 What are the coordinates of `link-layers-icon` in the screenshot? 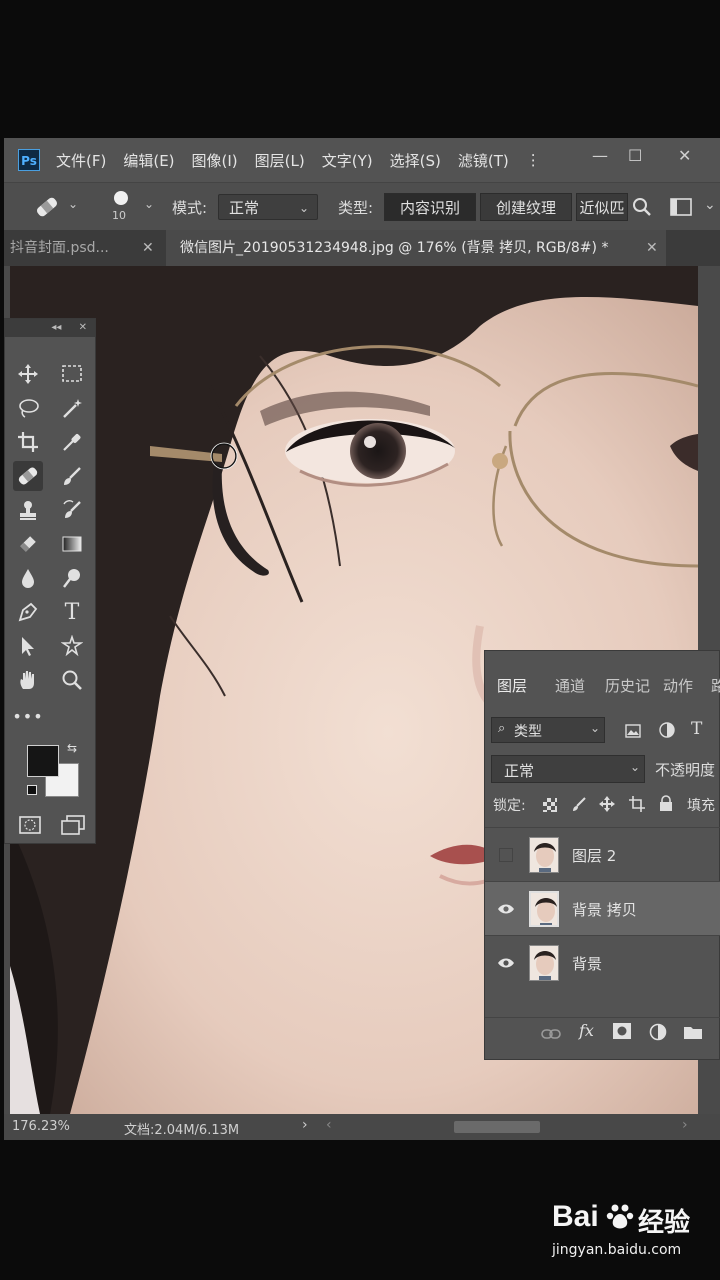 It's located at (551, 1034).